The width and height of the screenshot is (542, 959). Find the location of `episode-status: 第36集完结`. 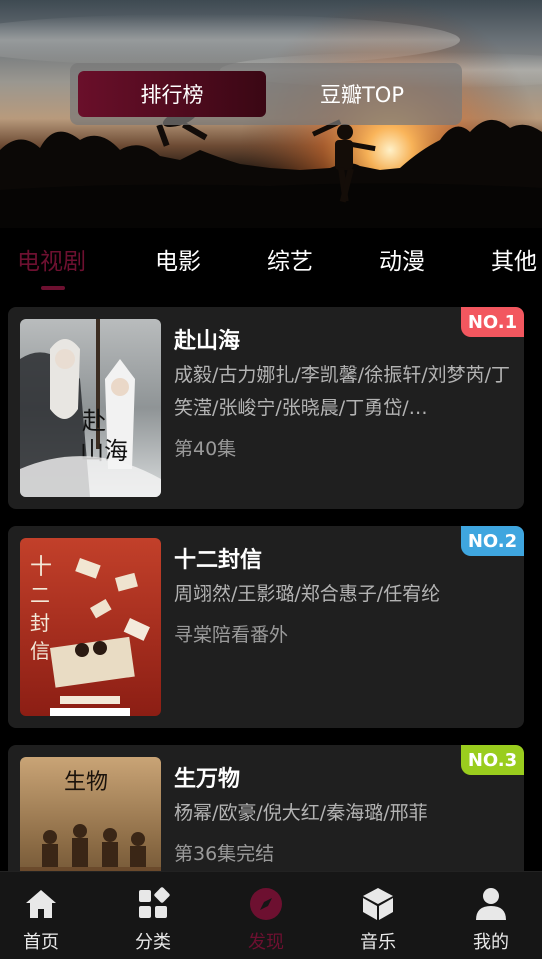

episode-status: 第36集完结 is located at coordinates (224, 854).